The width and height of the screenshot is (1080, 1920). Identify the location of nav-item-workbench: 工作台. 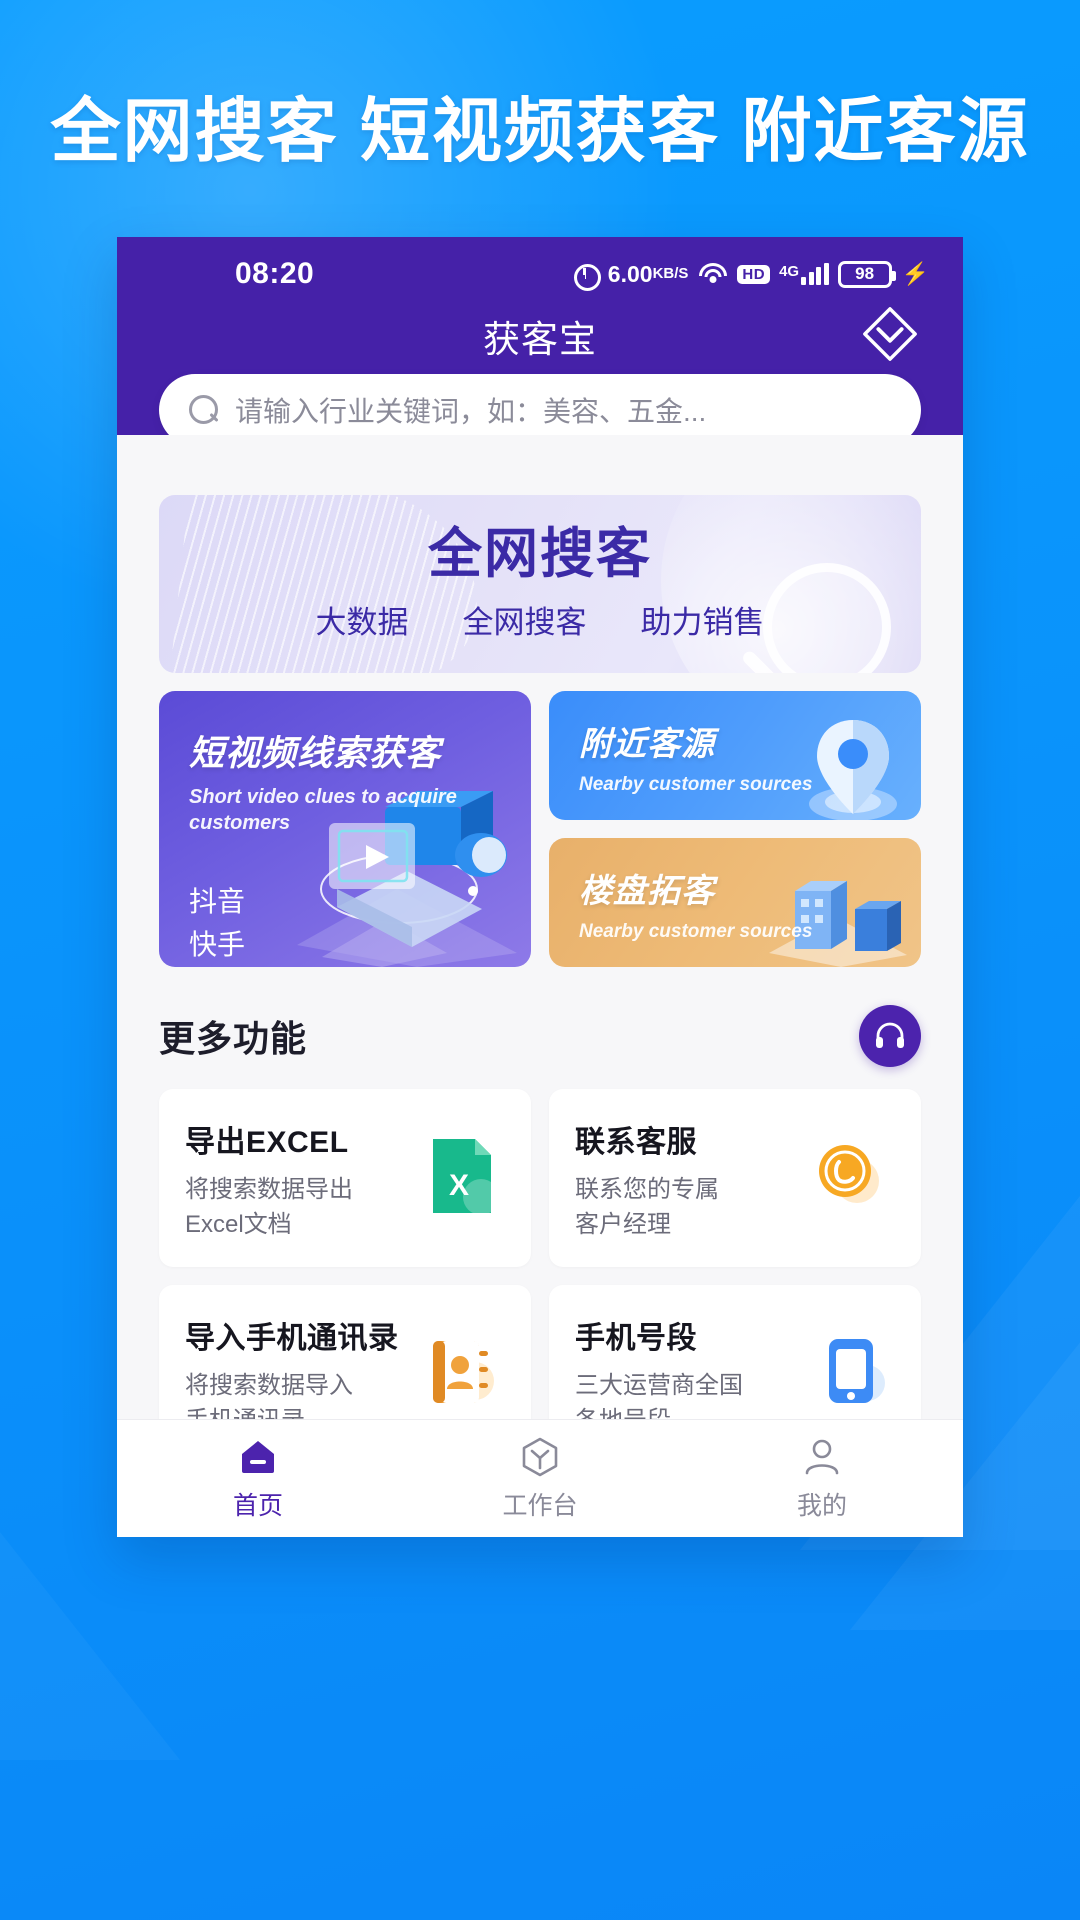
(540, 1478).